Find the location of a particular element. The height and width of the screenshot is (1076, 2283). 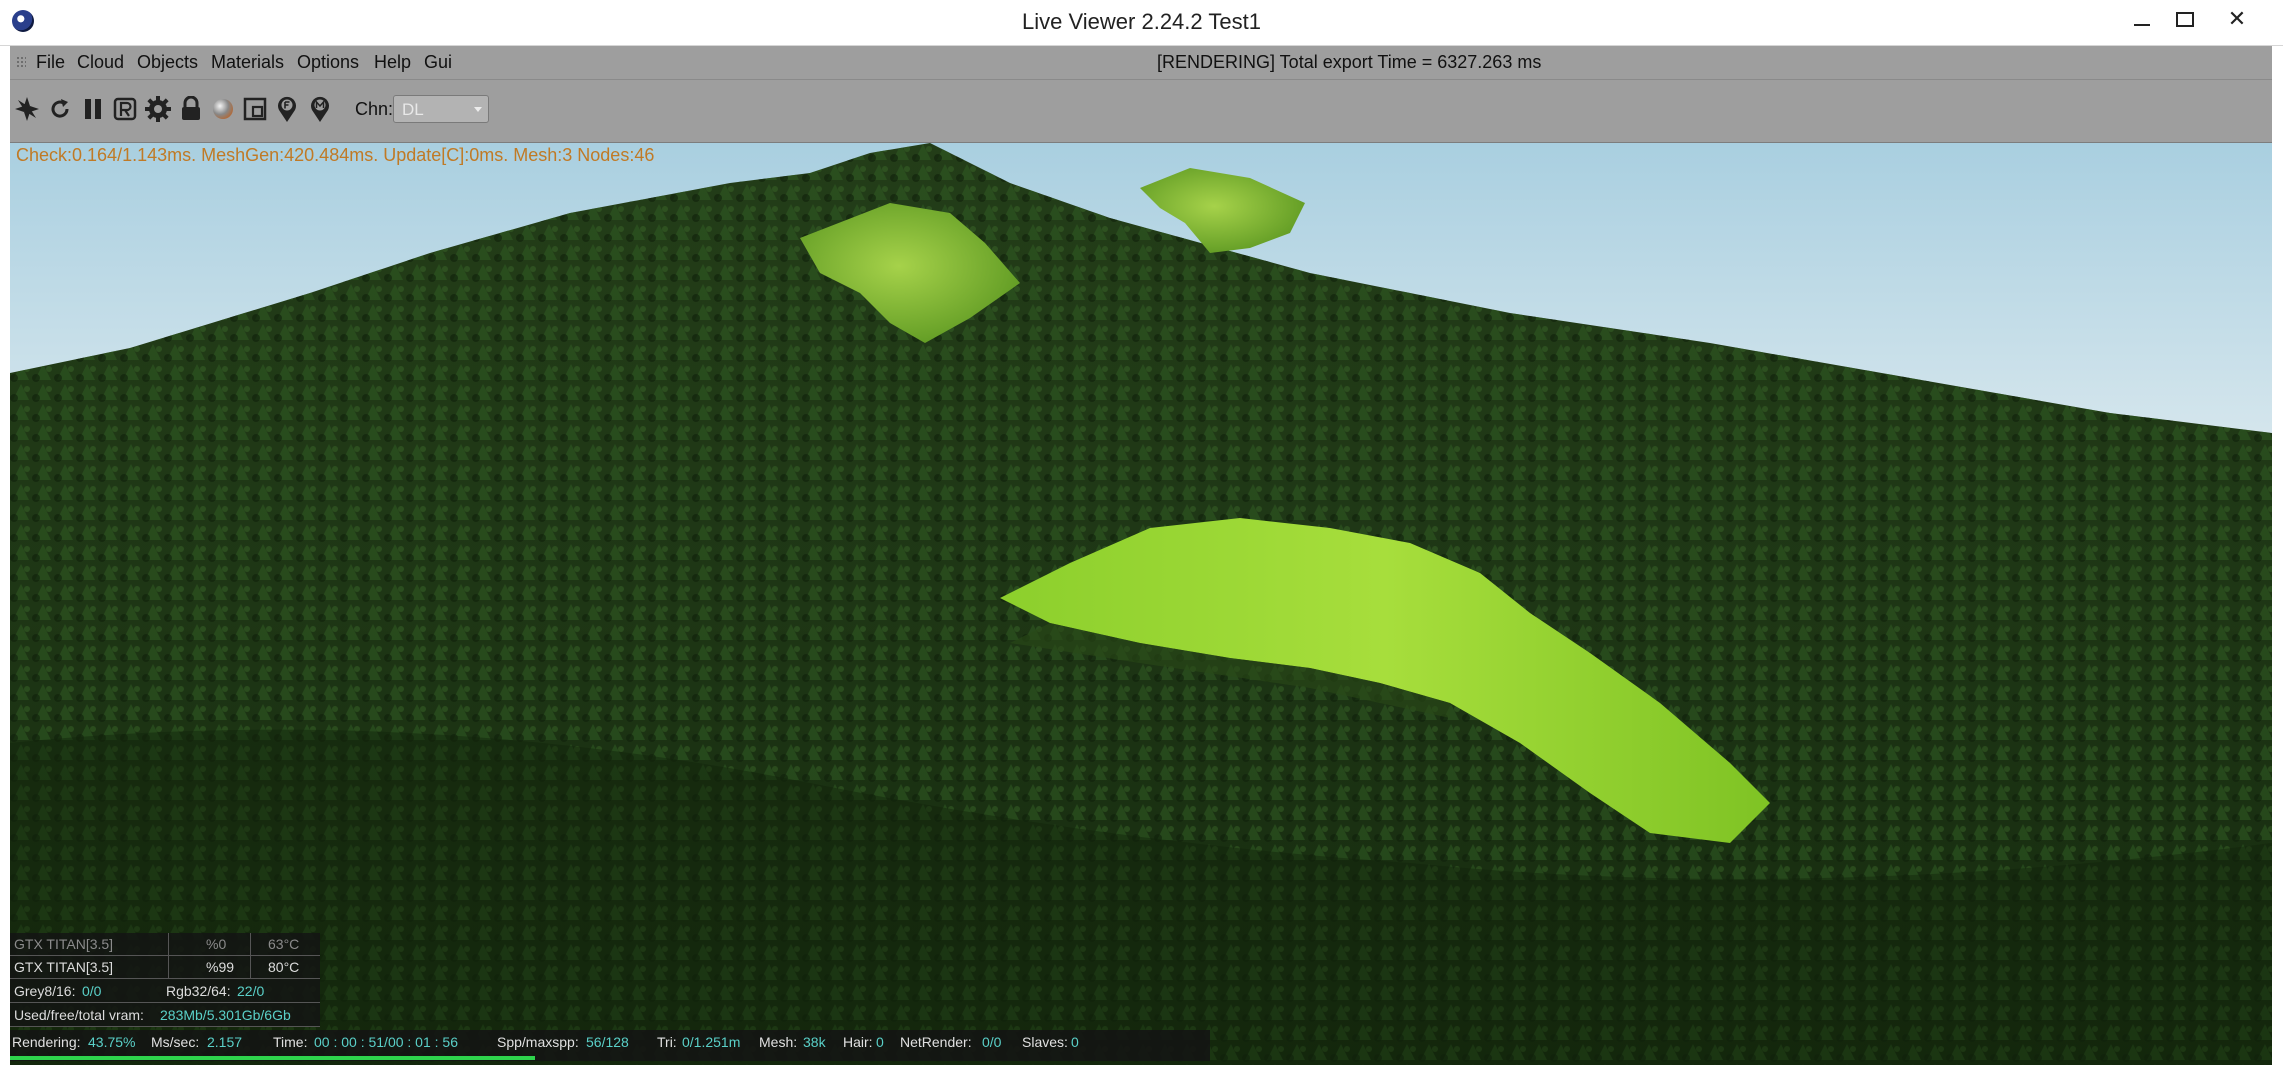

hair-value: 0 is located at coordinates (880, 1042).